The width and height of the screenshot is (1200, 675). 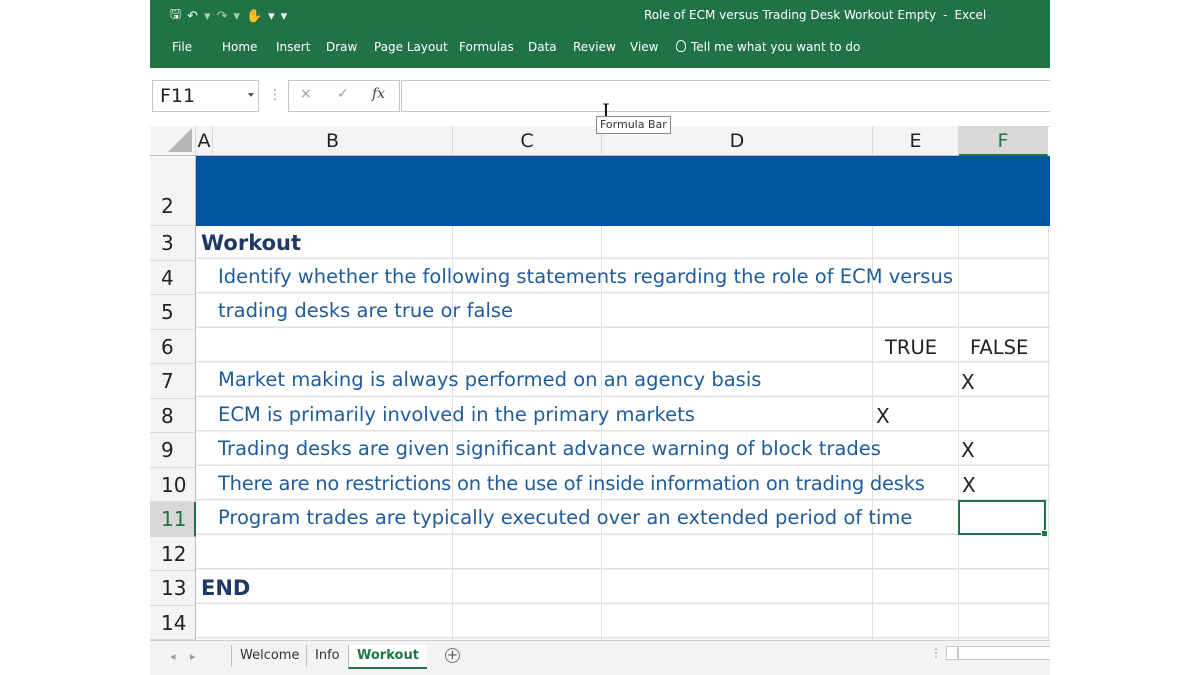 What do you see at coordinates (180, 140) in the screenshot?
I see `select-all-triangle-icon` at bounding box center [180, 140].